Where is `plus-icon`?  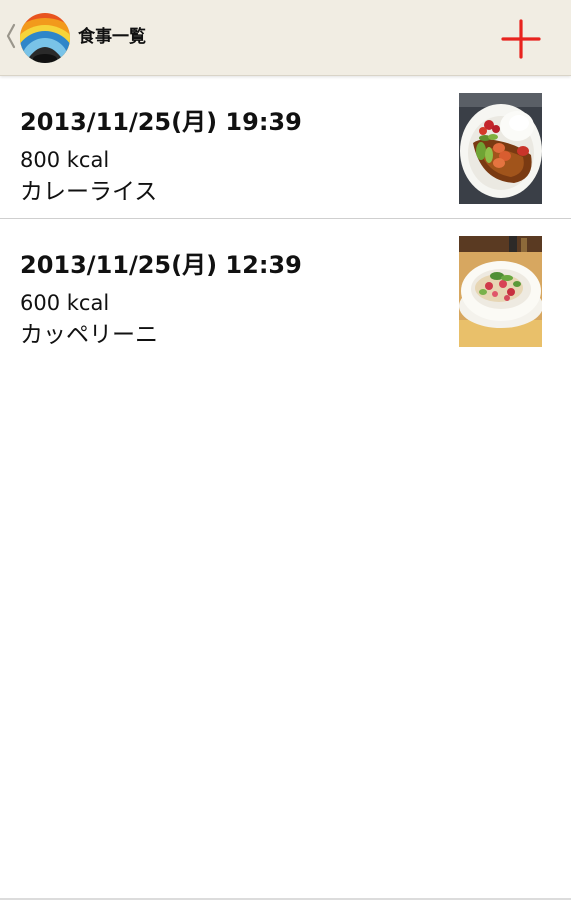
plus-icon is located at coordinates (521, 39).